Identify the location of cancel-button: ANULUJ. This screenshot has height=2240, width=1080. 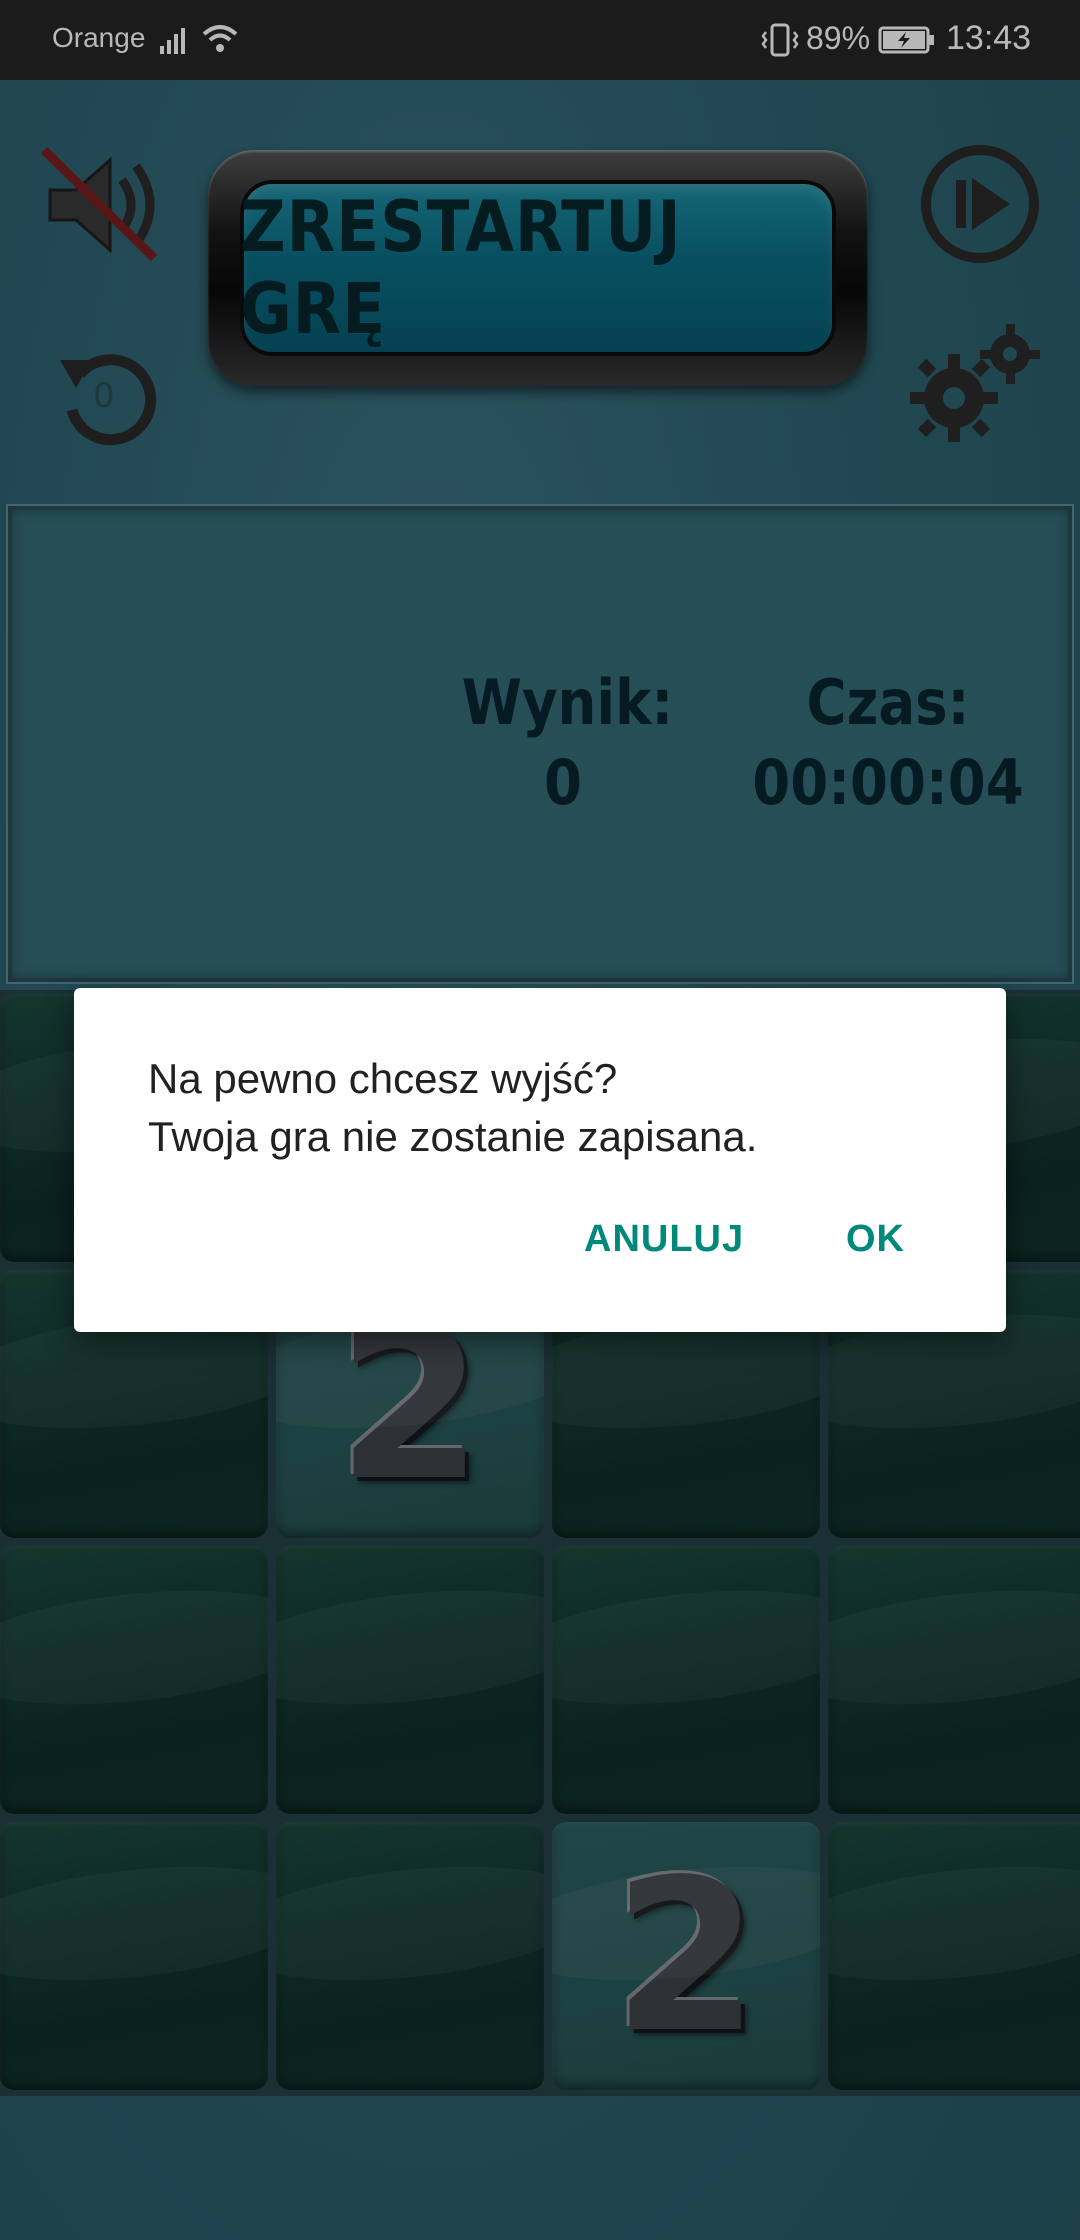
(664, 1239).